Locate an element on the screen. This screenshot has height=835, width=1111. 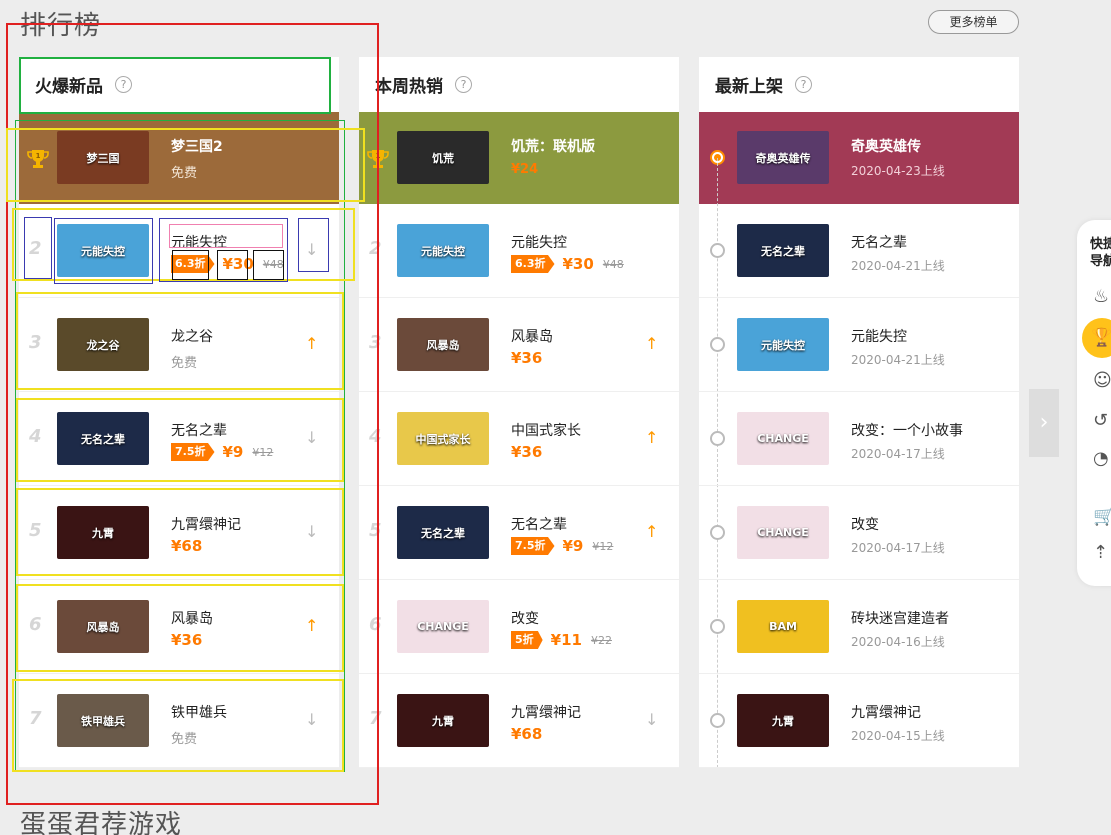
list-item: 九霄 九霄缳神记 2020-04-15上线 is located at coordinates (859, 721).